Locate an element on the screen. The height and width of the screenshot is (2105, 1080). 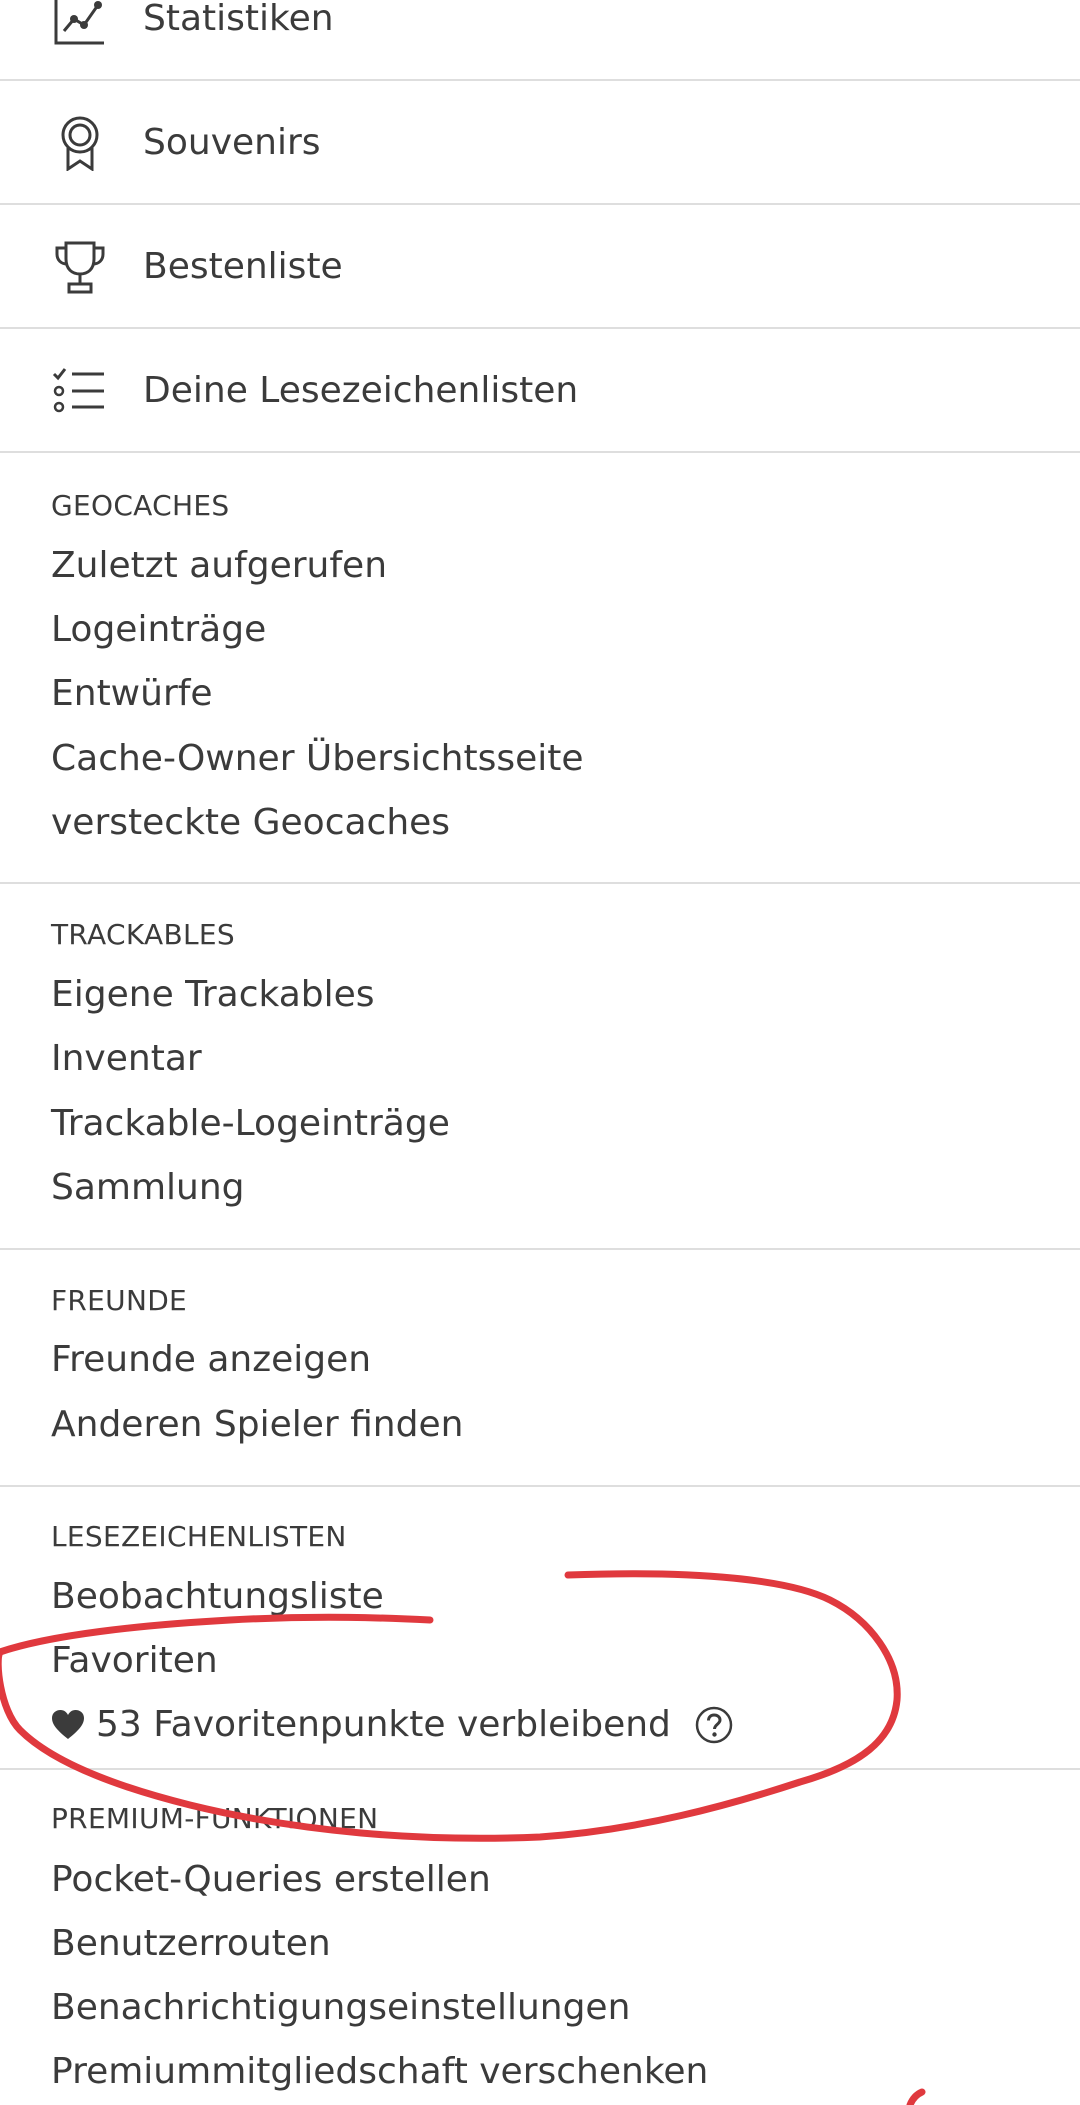
link-benutzerrouten: Benutzerrouten is located at coordinates (191, 1944).